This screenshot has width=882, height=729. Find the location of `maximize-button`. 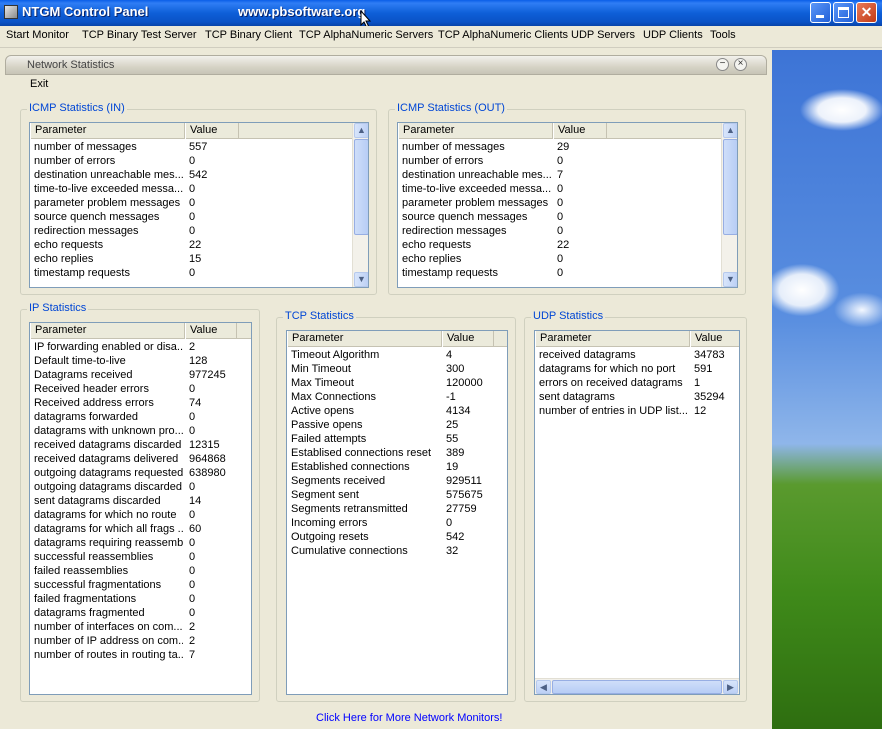

maximize-button is located at coordinates (843, 12).